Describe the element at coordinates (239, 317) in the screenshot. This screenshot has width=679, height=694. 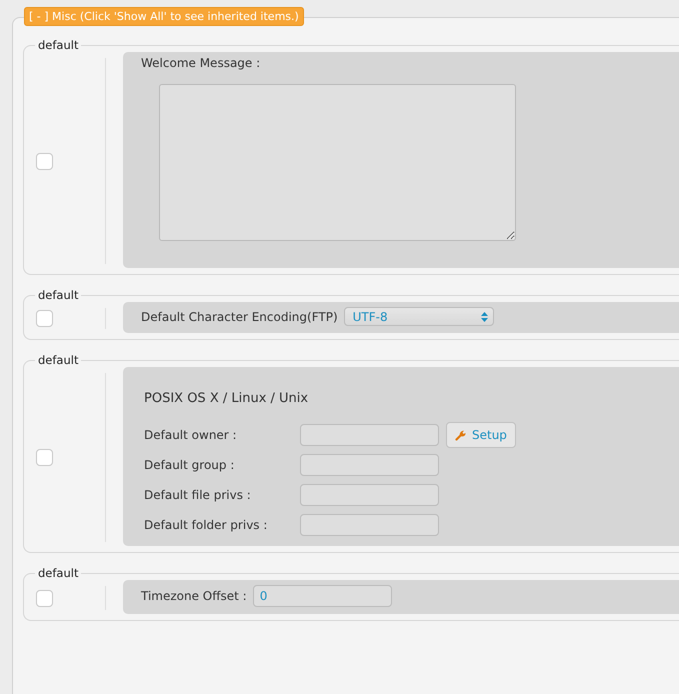
I see `field-label: Default Character Encoding(FTP)` at that location.